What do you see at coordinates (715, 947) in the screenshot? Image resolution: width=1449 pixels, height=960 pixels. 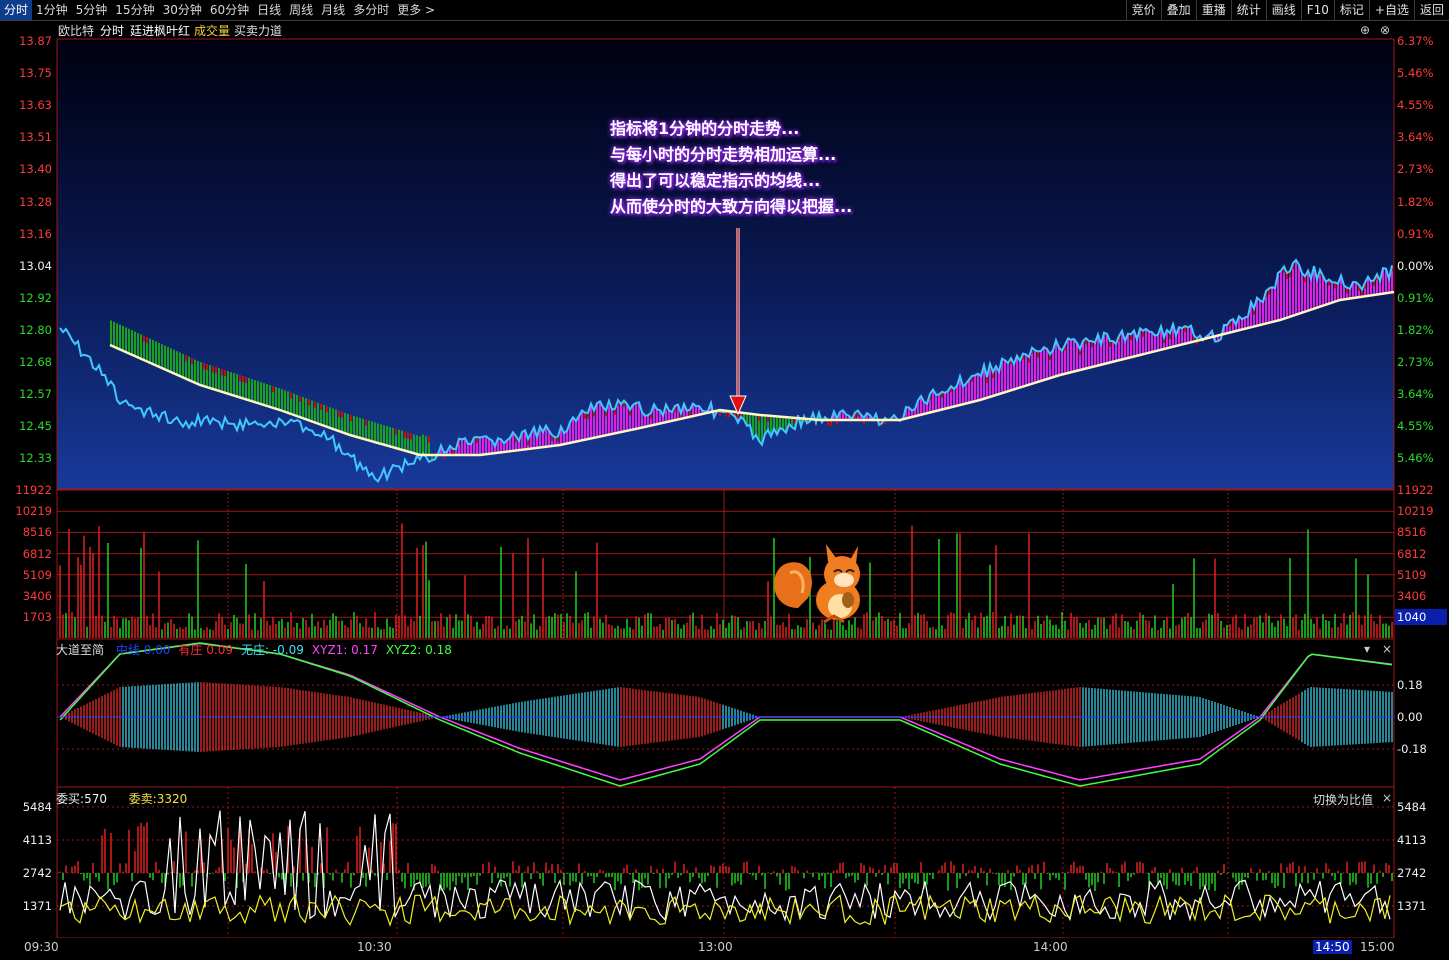 I see `time-label: 13:00` at bounding box center [715, 947].